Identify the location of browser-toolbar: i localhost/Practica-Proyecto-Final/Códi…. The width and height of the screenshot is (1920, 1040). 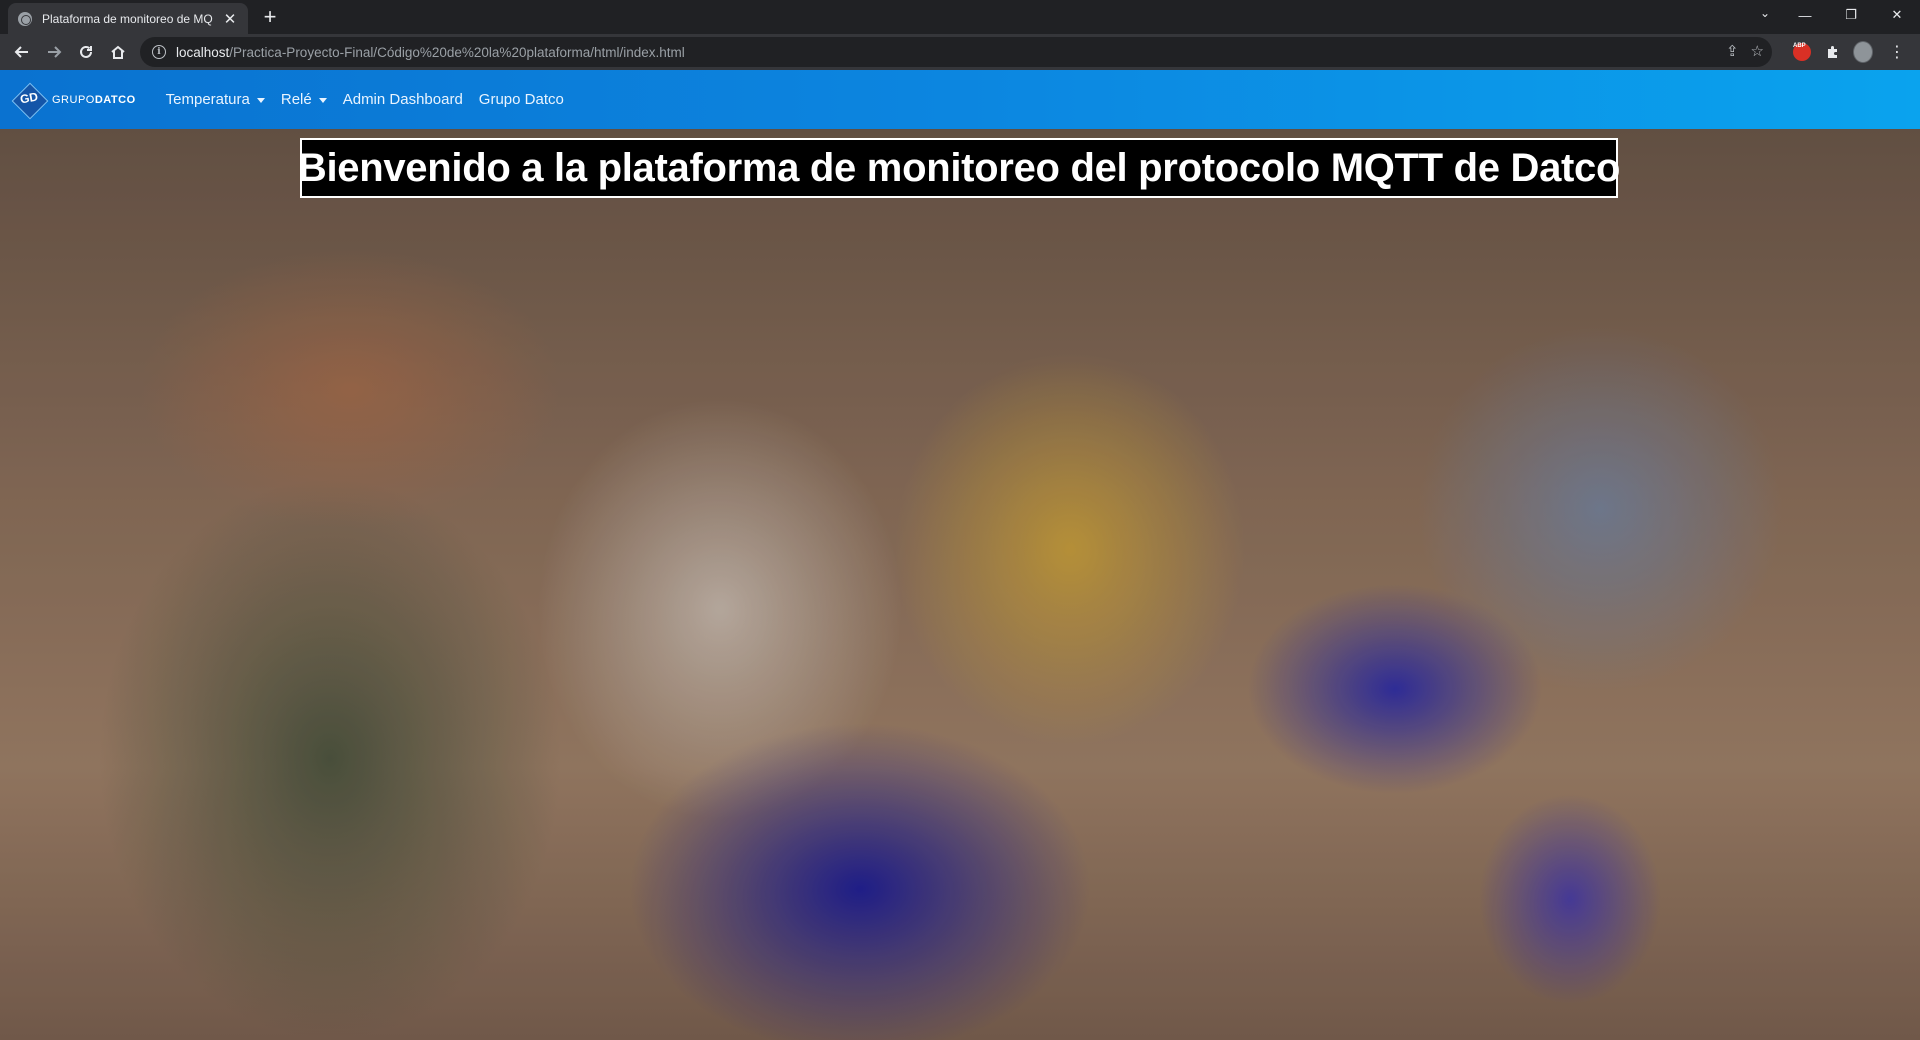
(960, 52).